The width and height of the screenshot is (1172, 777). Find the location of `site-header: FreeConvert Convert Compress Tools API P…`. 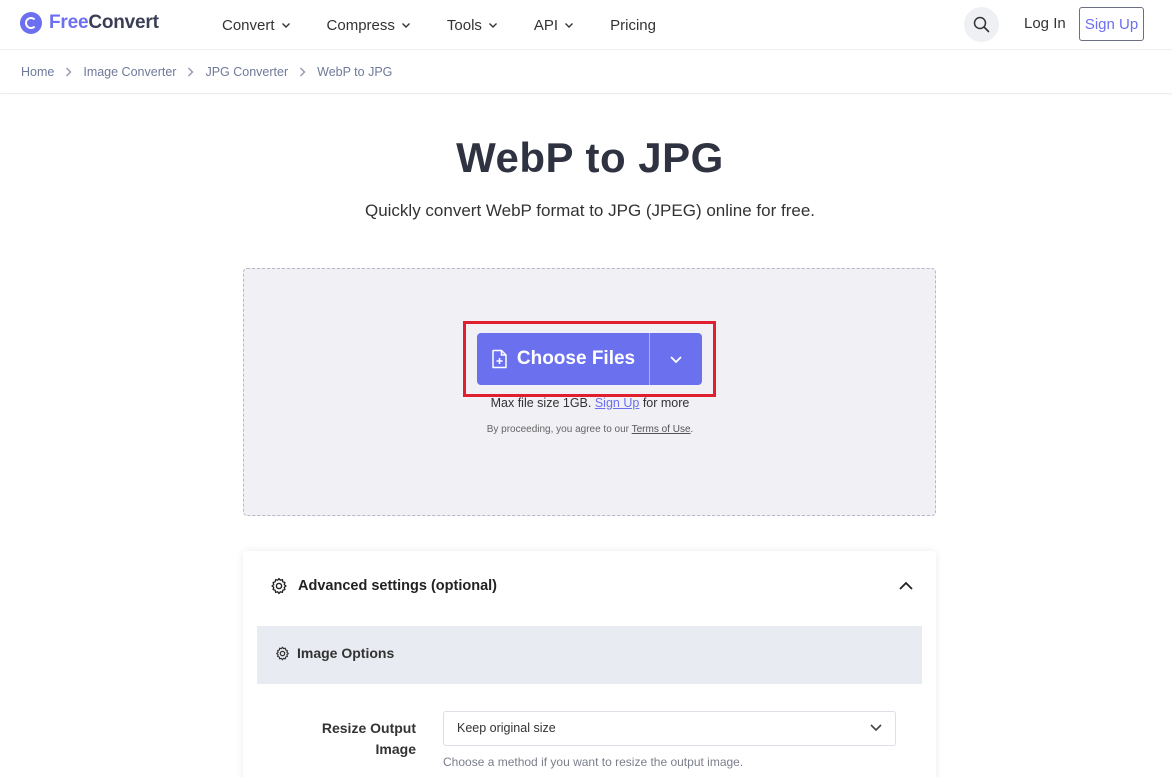

site-header: FreeConvert Convert Compress Tools API P… is located at coordinates (586, 25).